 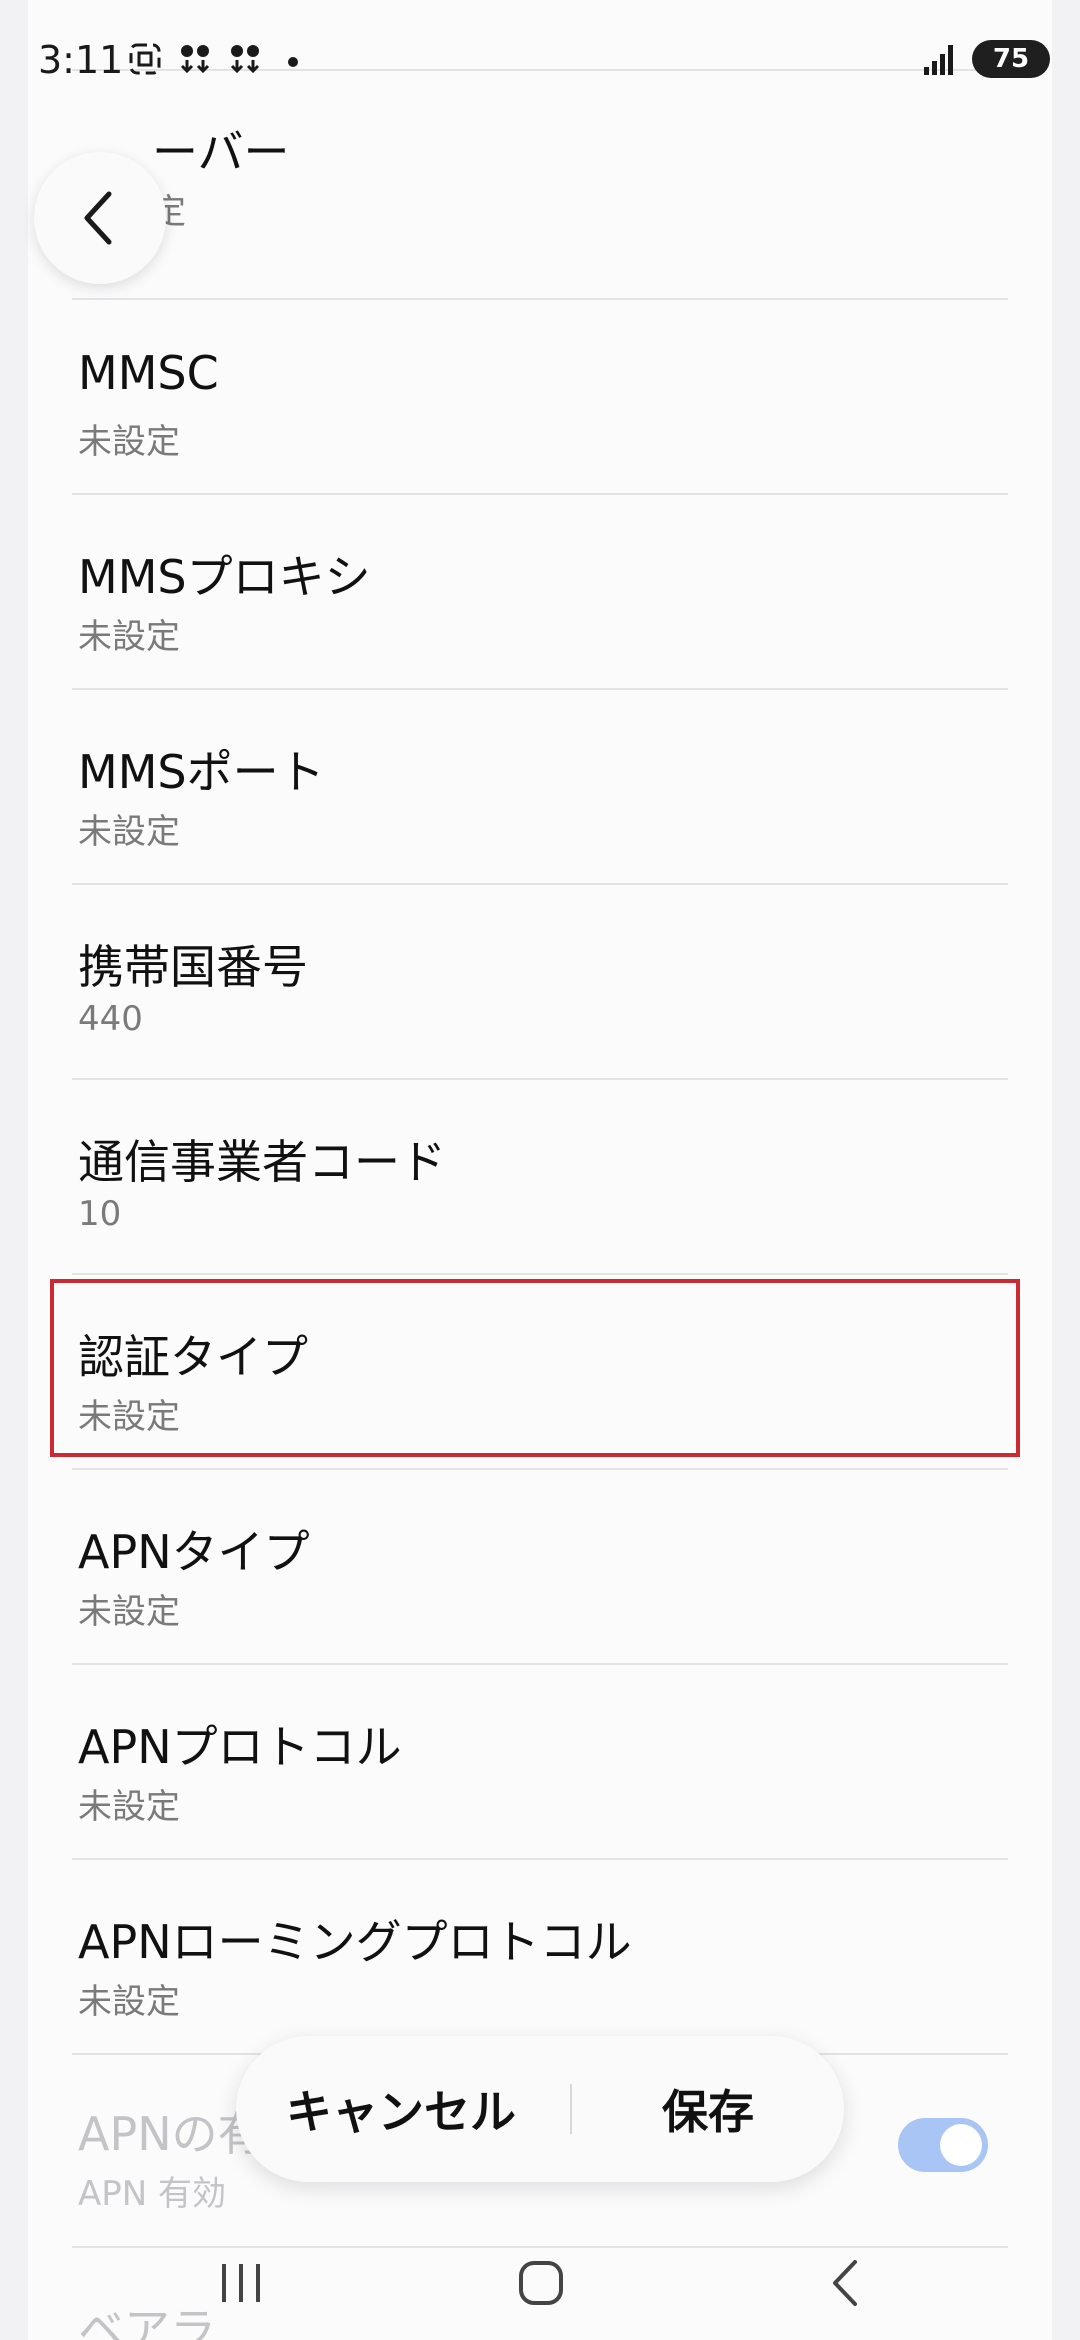 I want to click on save-button: 保存, so click(x=708, y=2109).